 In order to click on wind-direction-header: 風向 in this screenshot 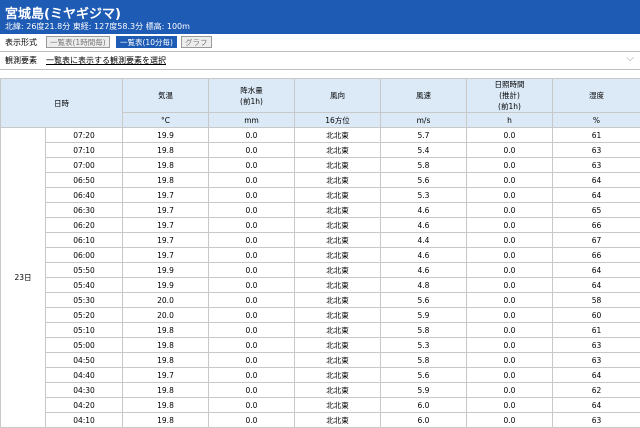, I will do `click(338, 96)`.